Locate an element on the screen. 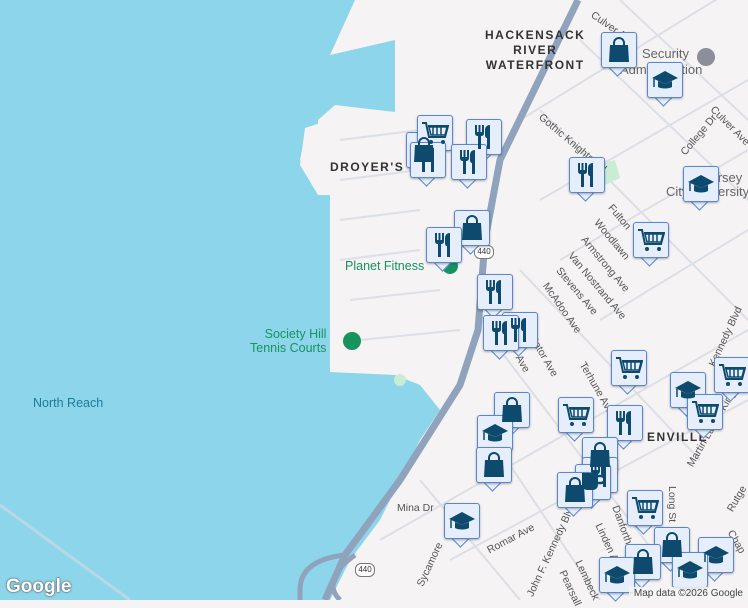 The height and width of the screenshot is (608, 748). water-label-north-reach: North Reach is located at coordinates (68, 403).